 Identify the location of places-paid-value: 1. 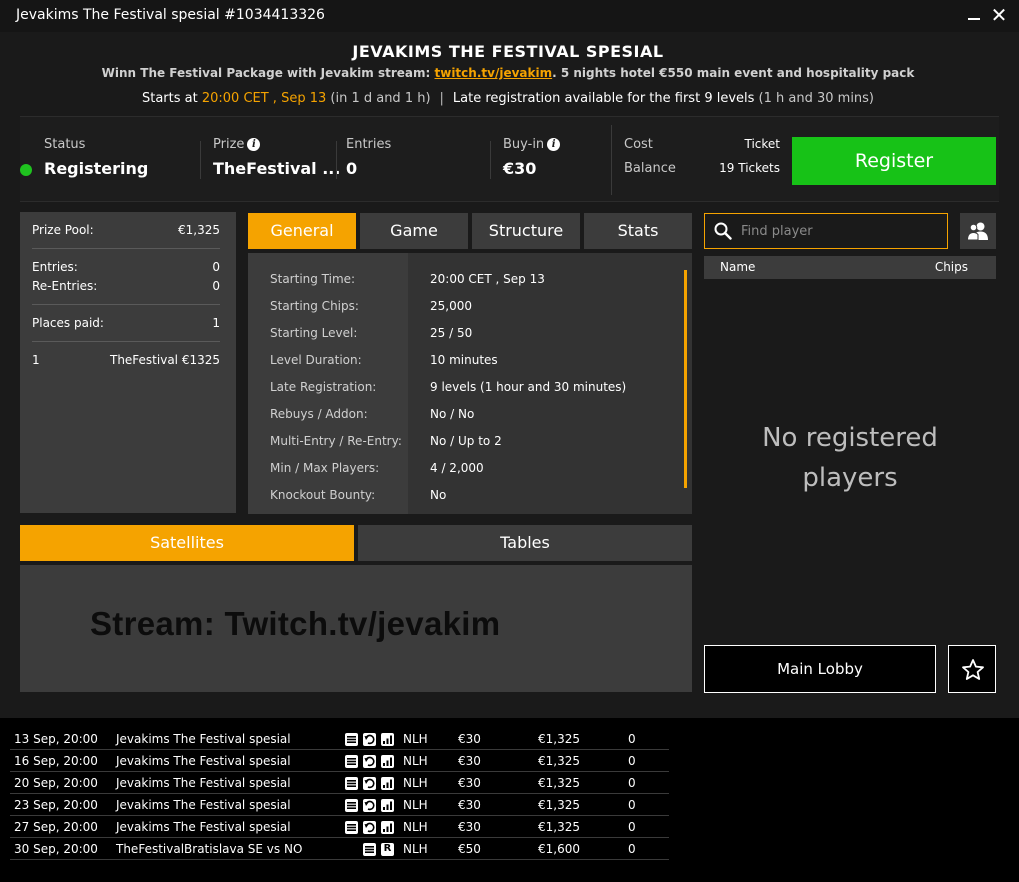
(216, 323).